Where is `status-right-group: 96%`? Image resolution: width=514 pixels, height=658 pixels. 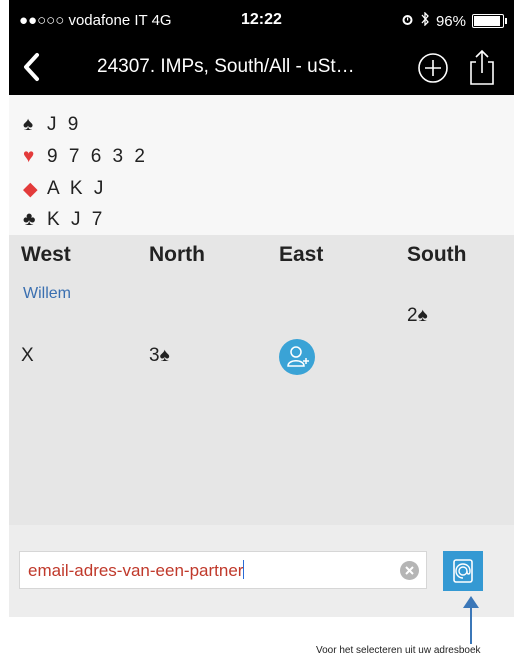 status-right-group: 96% is located at coordinates (454, 20).